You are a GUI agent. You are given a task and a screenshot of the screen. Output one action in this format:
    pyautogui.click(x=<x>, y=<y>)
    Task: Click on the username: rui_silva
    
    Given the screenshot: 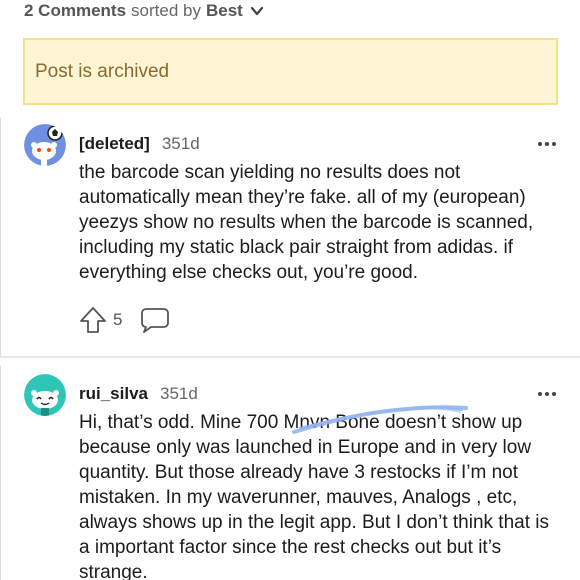 What is the action you would take?
    pyautogui.click(x=113, y=394)
    